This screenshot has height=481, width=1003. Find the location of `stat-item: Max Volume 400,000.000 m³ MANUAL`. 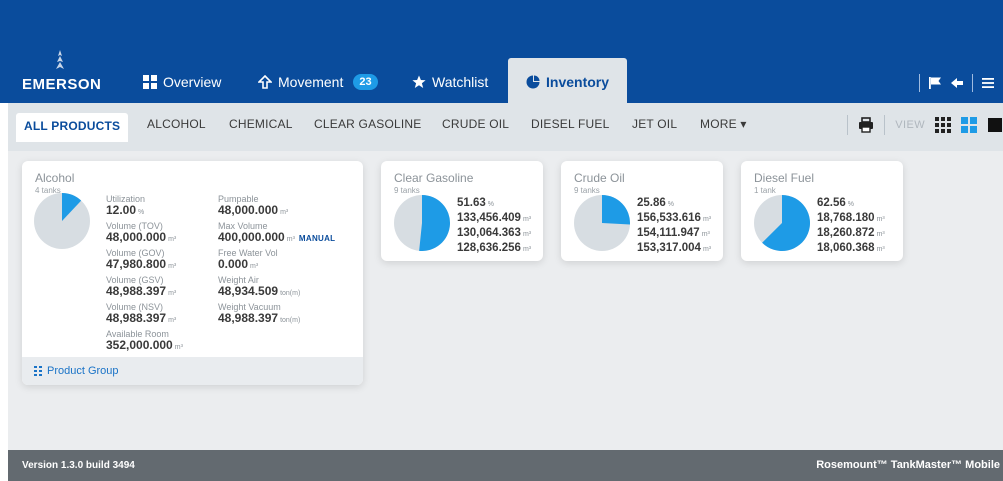

stat-item: Max Volume 400,000.000 m³ MANUAL is located at coordinates (276, 233).